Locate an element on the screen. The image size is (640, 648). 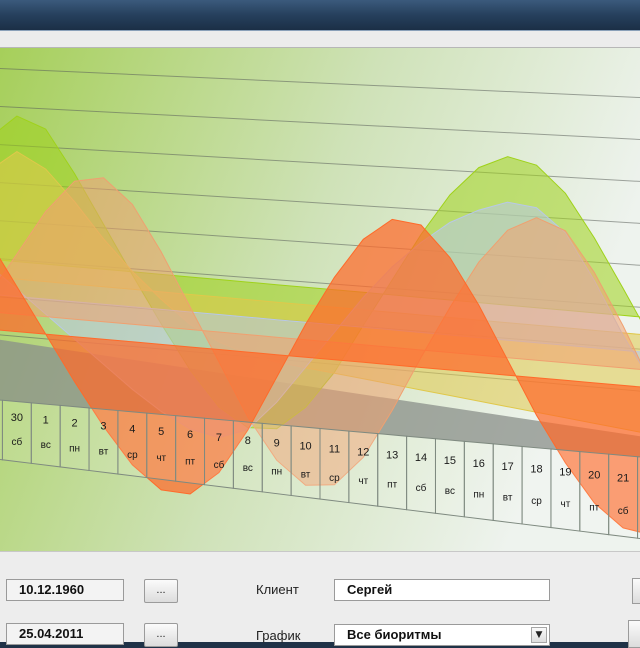
tick-label-day: 8 is located at coordinates (248, 441).